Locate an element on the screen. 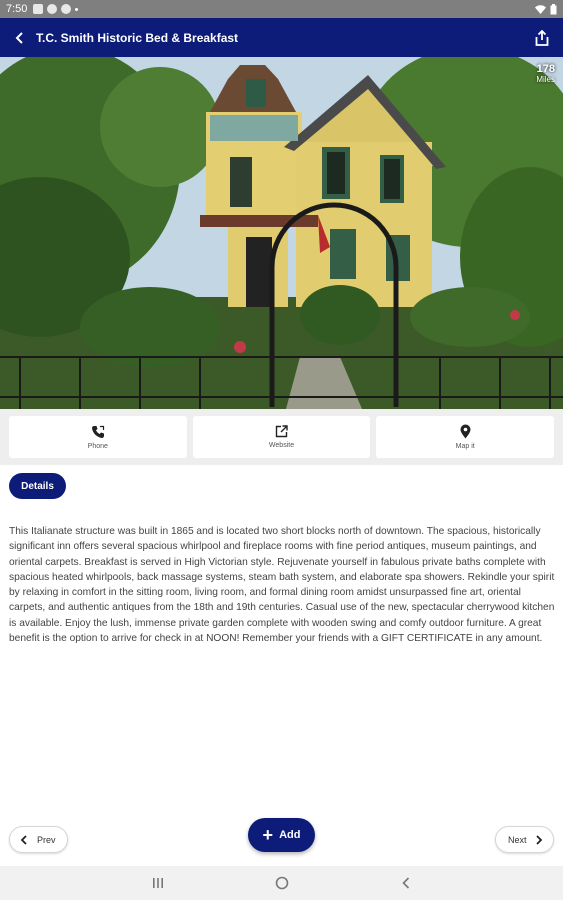 The width and height of the screenshot is (563, 900). battery-icon is located at coordinates (553, 8).